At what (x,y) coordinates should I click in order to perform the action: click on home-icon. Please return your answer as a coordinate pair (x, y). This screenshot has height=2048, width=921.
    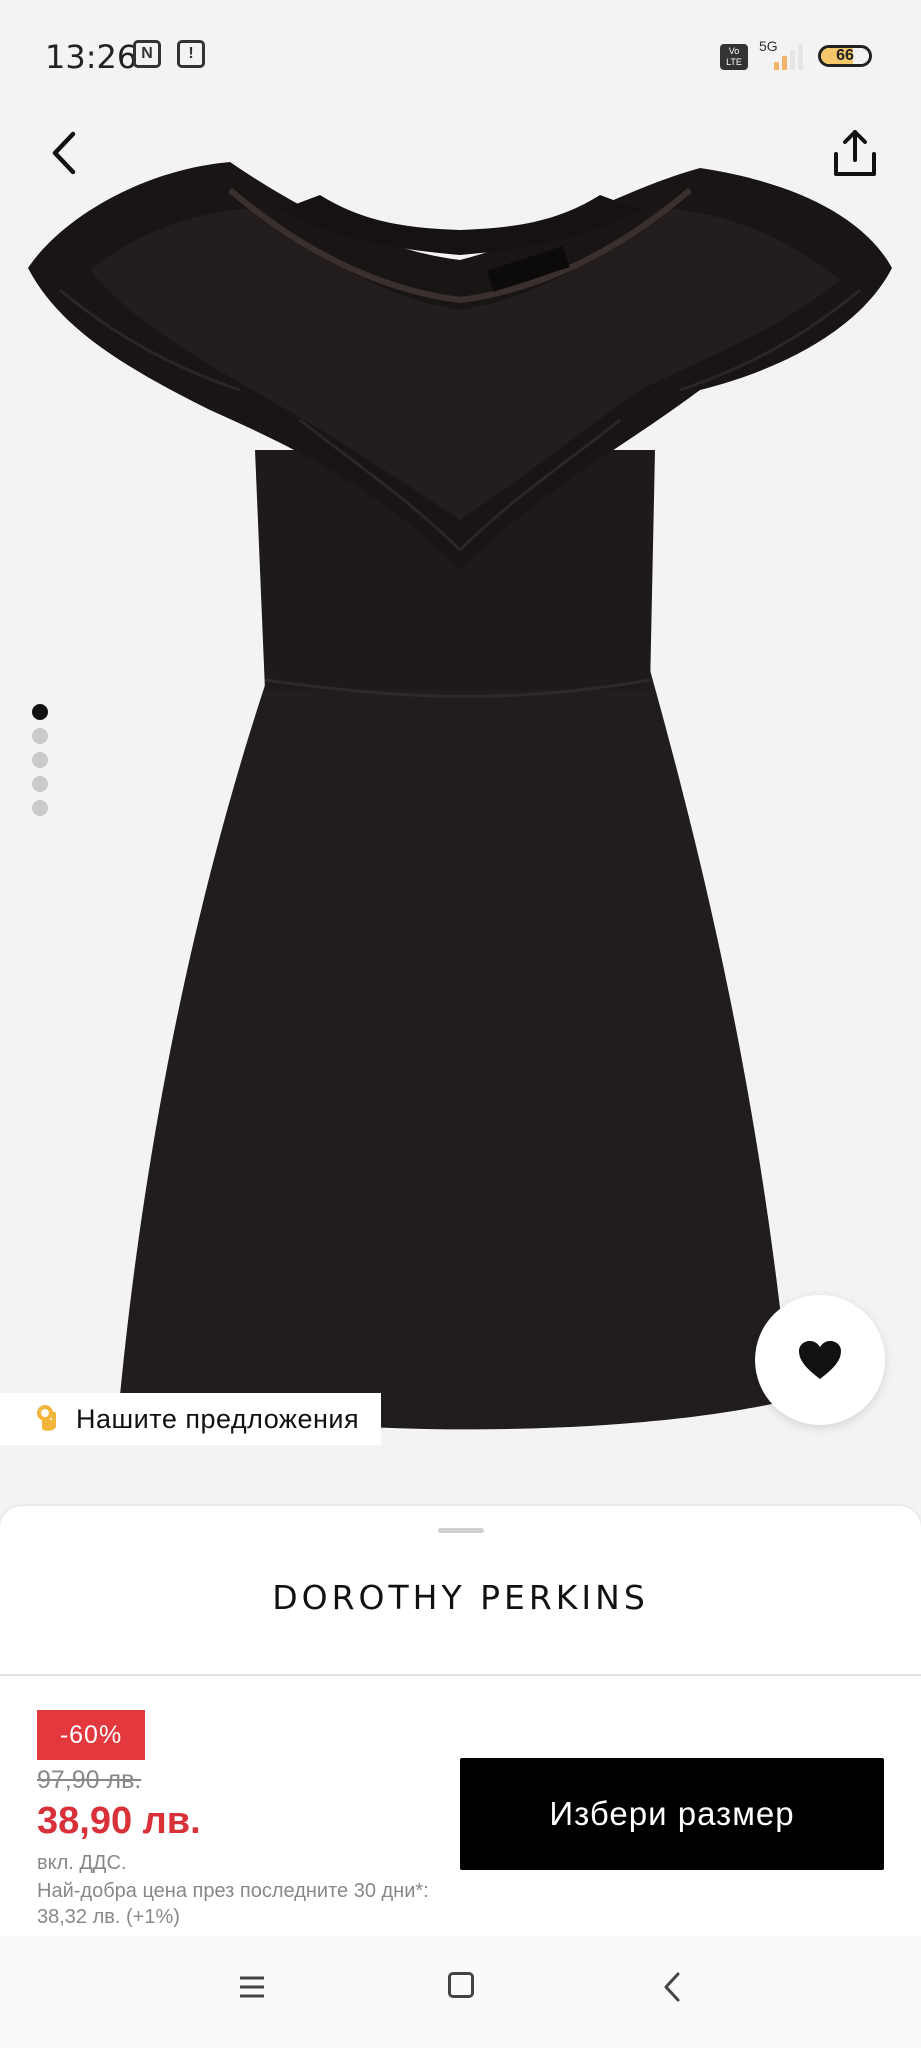
    Looking at the image, I should click on (461, 1985).